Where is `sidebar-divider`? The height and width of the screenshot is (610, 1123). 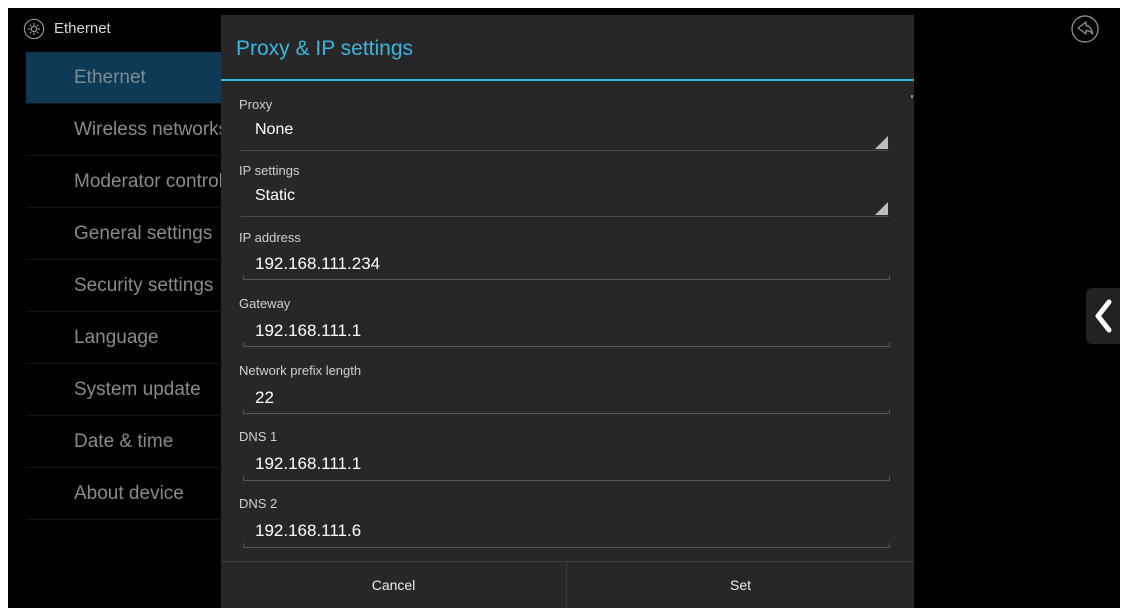 sidebar-divider is located at coordinates (126, 519).